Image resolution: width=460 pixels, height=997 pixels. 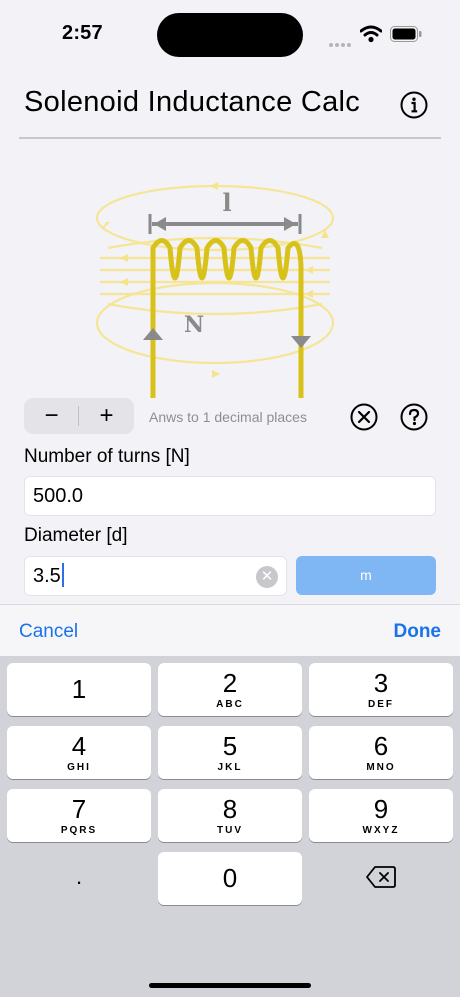 I want to click on key-7: 7 PQRS, so click(x=79, y=815).